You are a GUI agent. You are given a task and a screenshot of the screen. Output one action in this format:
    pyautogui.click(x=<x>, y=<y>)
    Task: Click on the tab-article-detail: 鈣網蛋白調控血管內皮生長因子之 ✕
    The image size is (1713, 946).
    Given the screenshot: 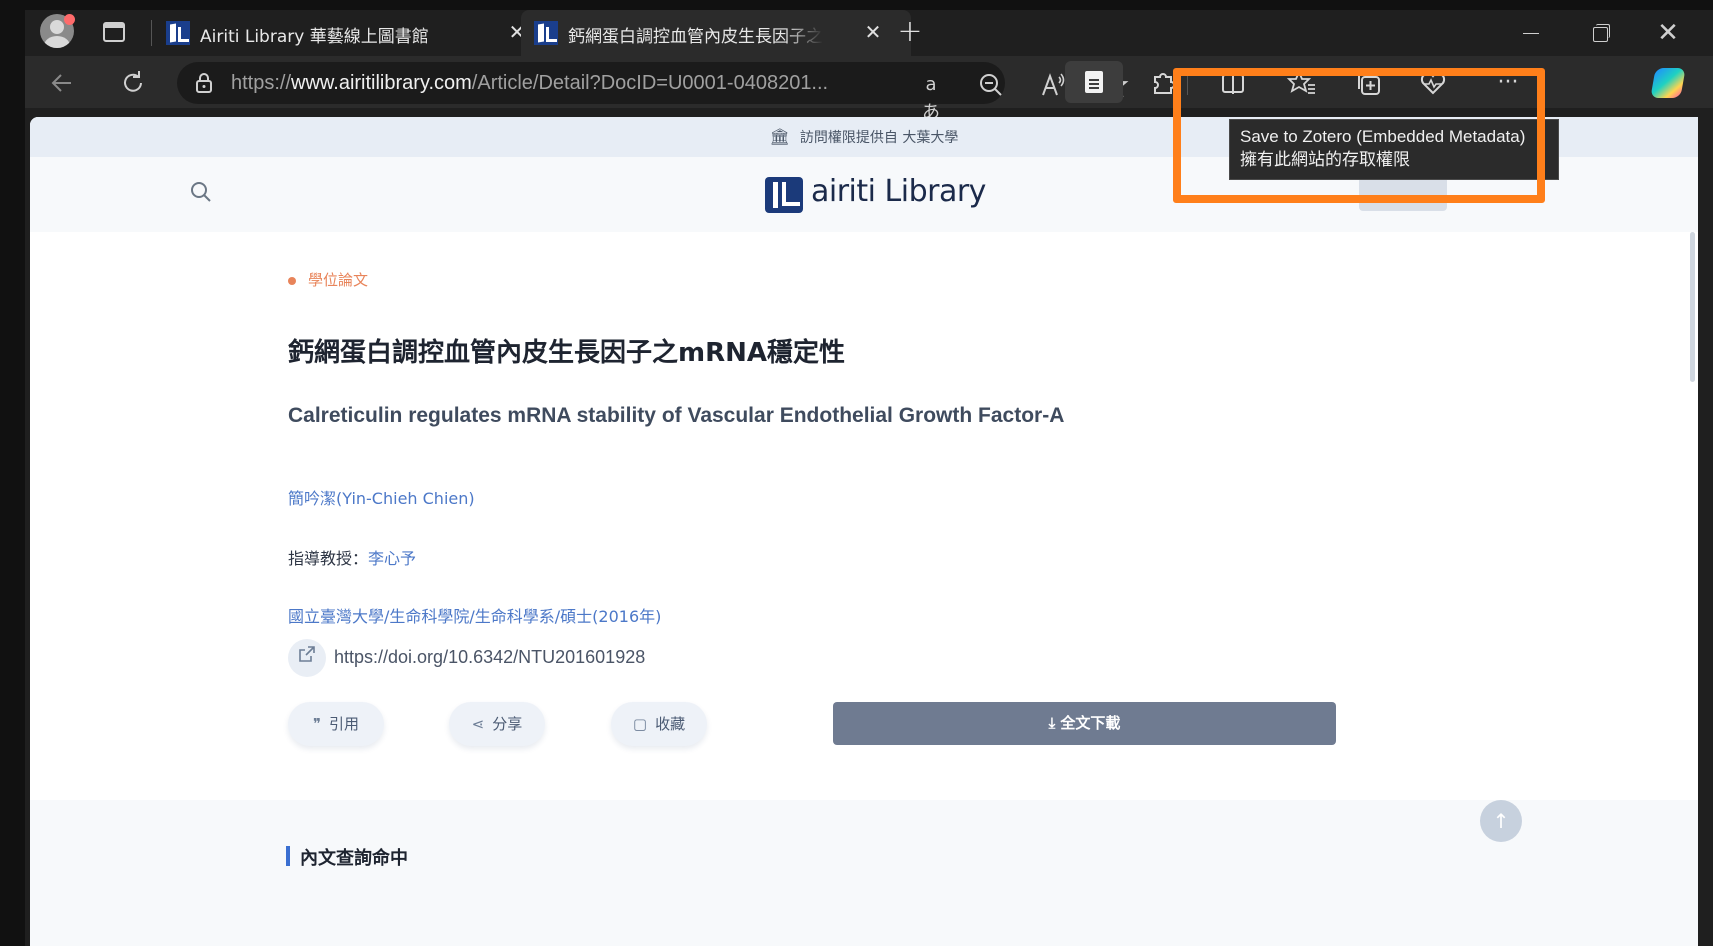 What is the action you would take?
    pyautogui.click(x=716, y=33)
    